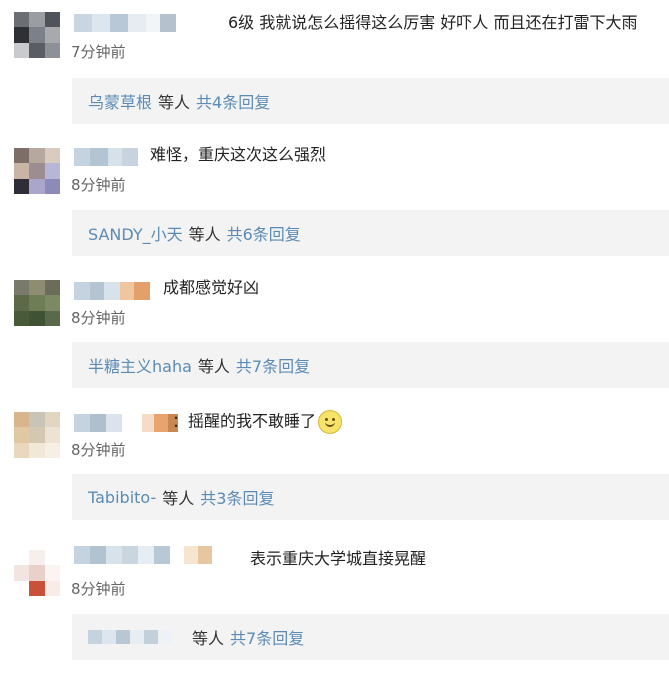  Describe the element at coordinates (370, 637) in the screenshot. I see `reply-summary: 等人 共7条回复` at that location.